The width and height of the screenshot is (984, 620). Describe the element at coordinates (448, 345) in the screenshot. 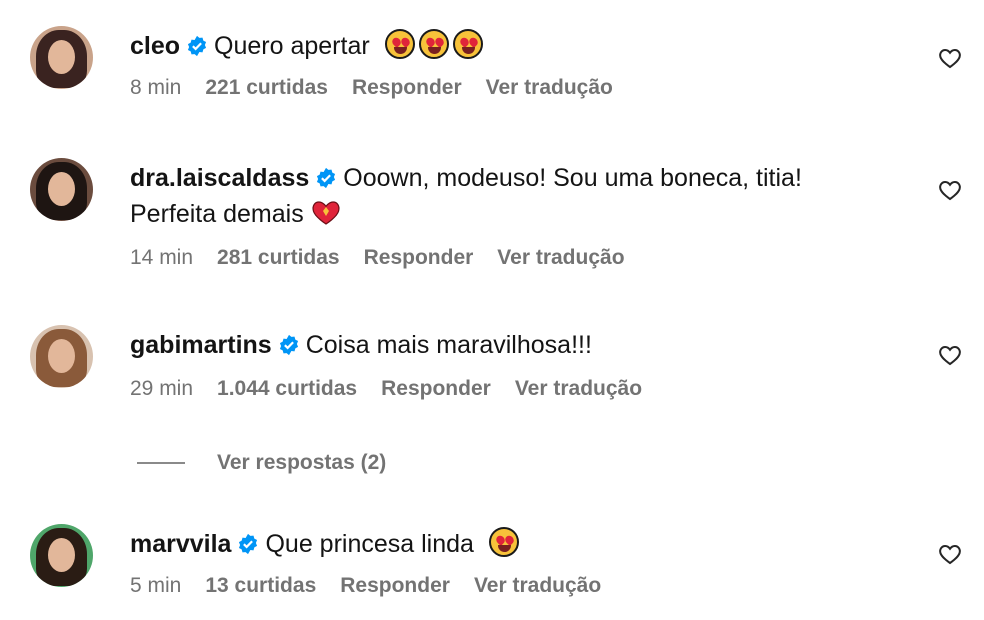

I see `comment-text: Coisa mais maravilhosa!!!` at that location.